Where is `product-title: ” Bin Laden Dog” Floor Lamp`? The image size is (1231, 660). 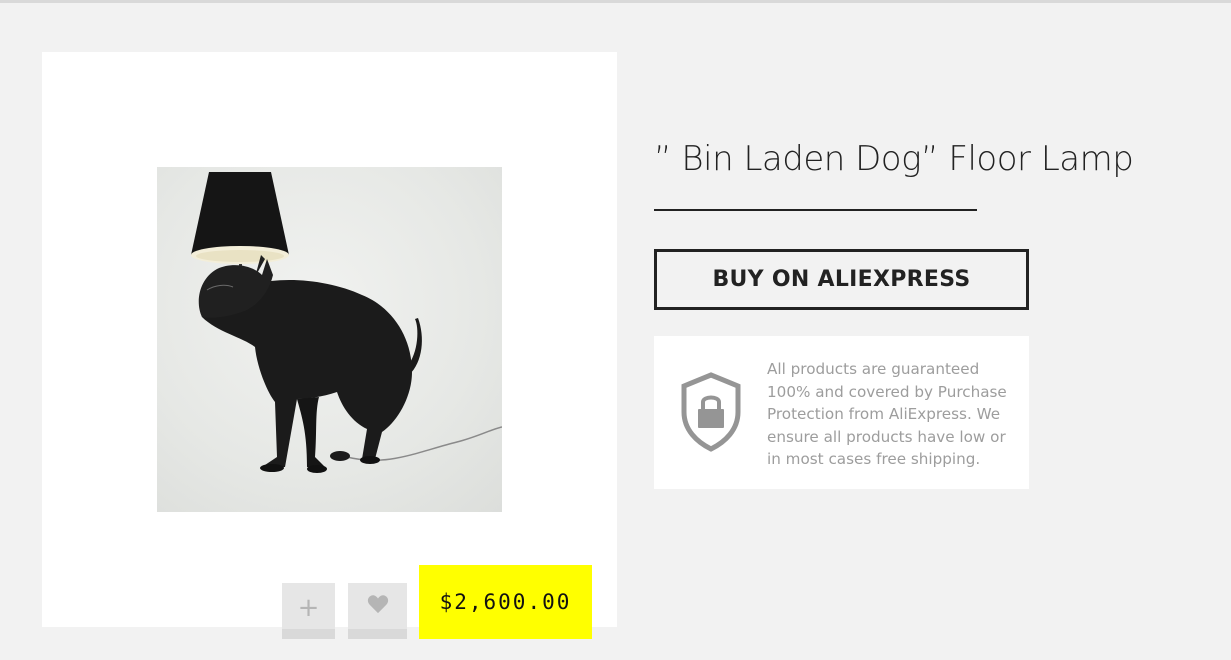 product-title: ” Bin Laden Dog” Floor Lamp is located at coordinates (894, 159).